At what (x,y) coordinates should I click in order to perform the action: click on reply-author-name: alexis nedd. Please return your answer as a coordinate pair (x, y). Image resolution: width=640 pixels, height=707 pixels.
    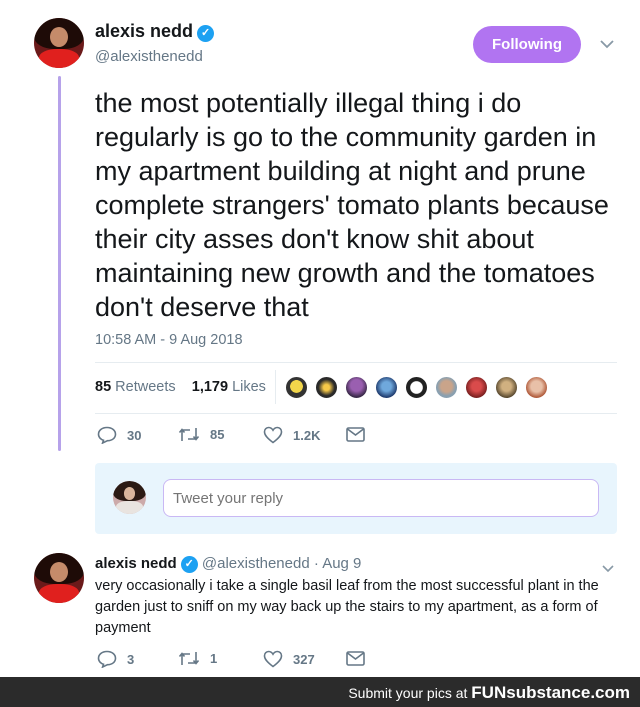
    Looking at the image, I should click on (136, 563).